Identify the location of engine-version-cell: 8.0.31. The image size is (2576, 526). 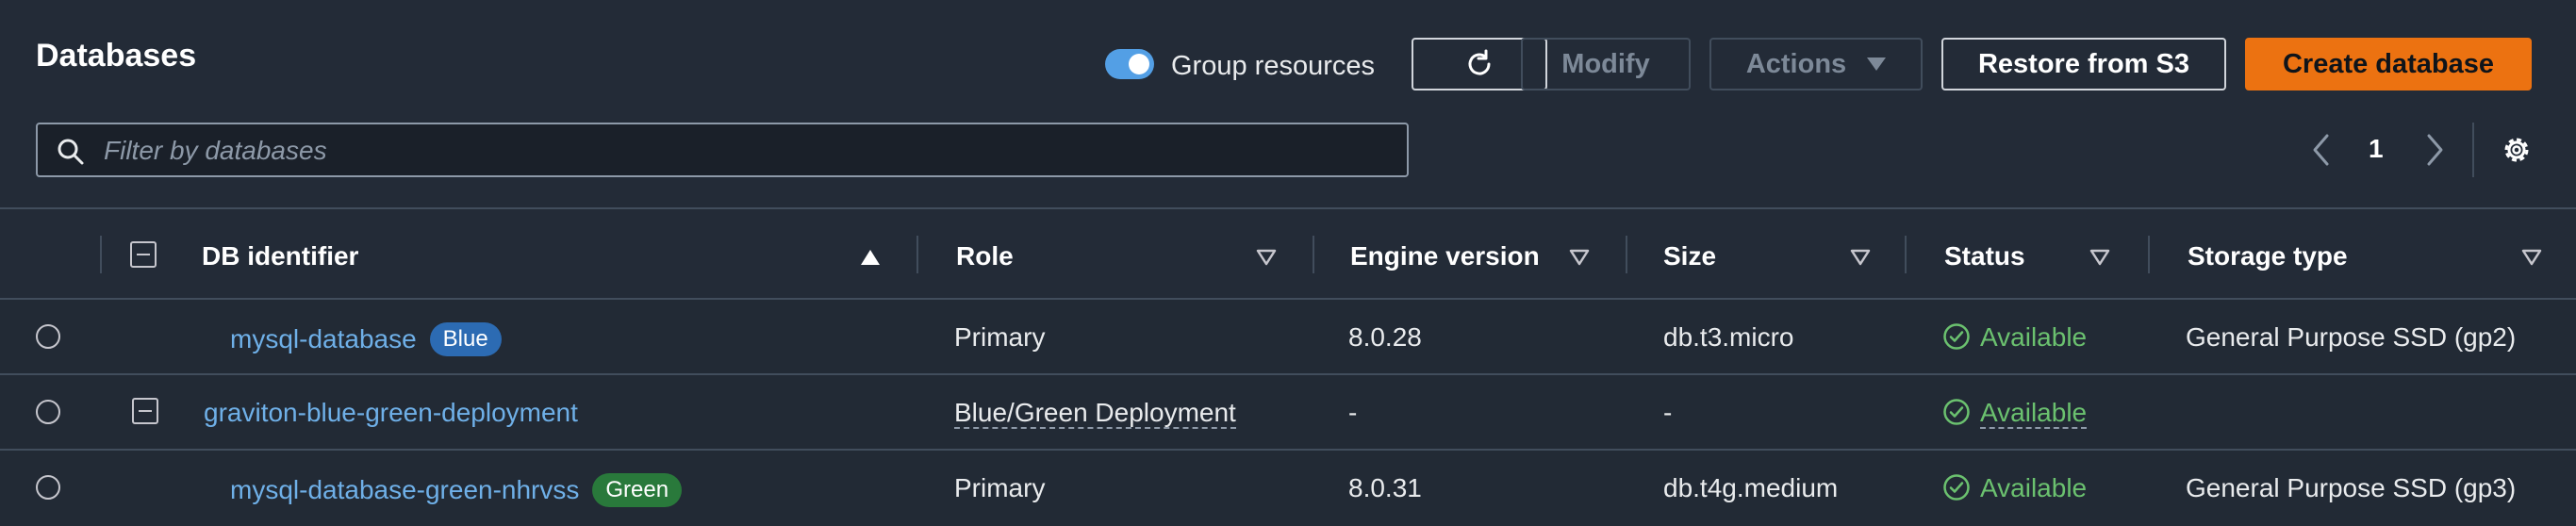
(1385, 488).